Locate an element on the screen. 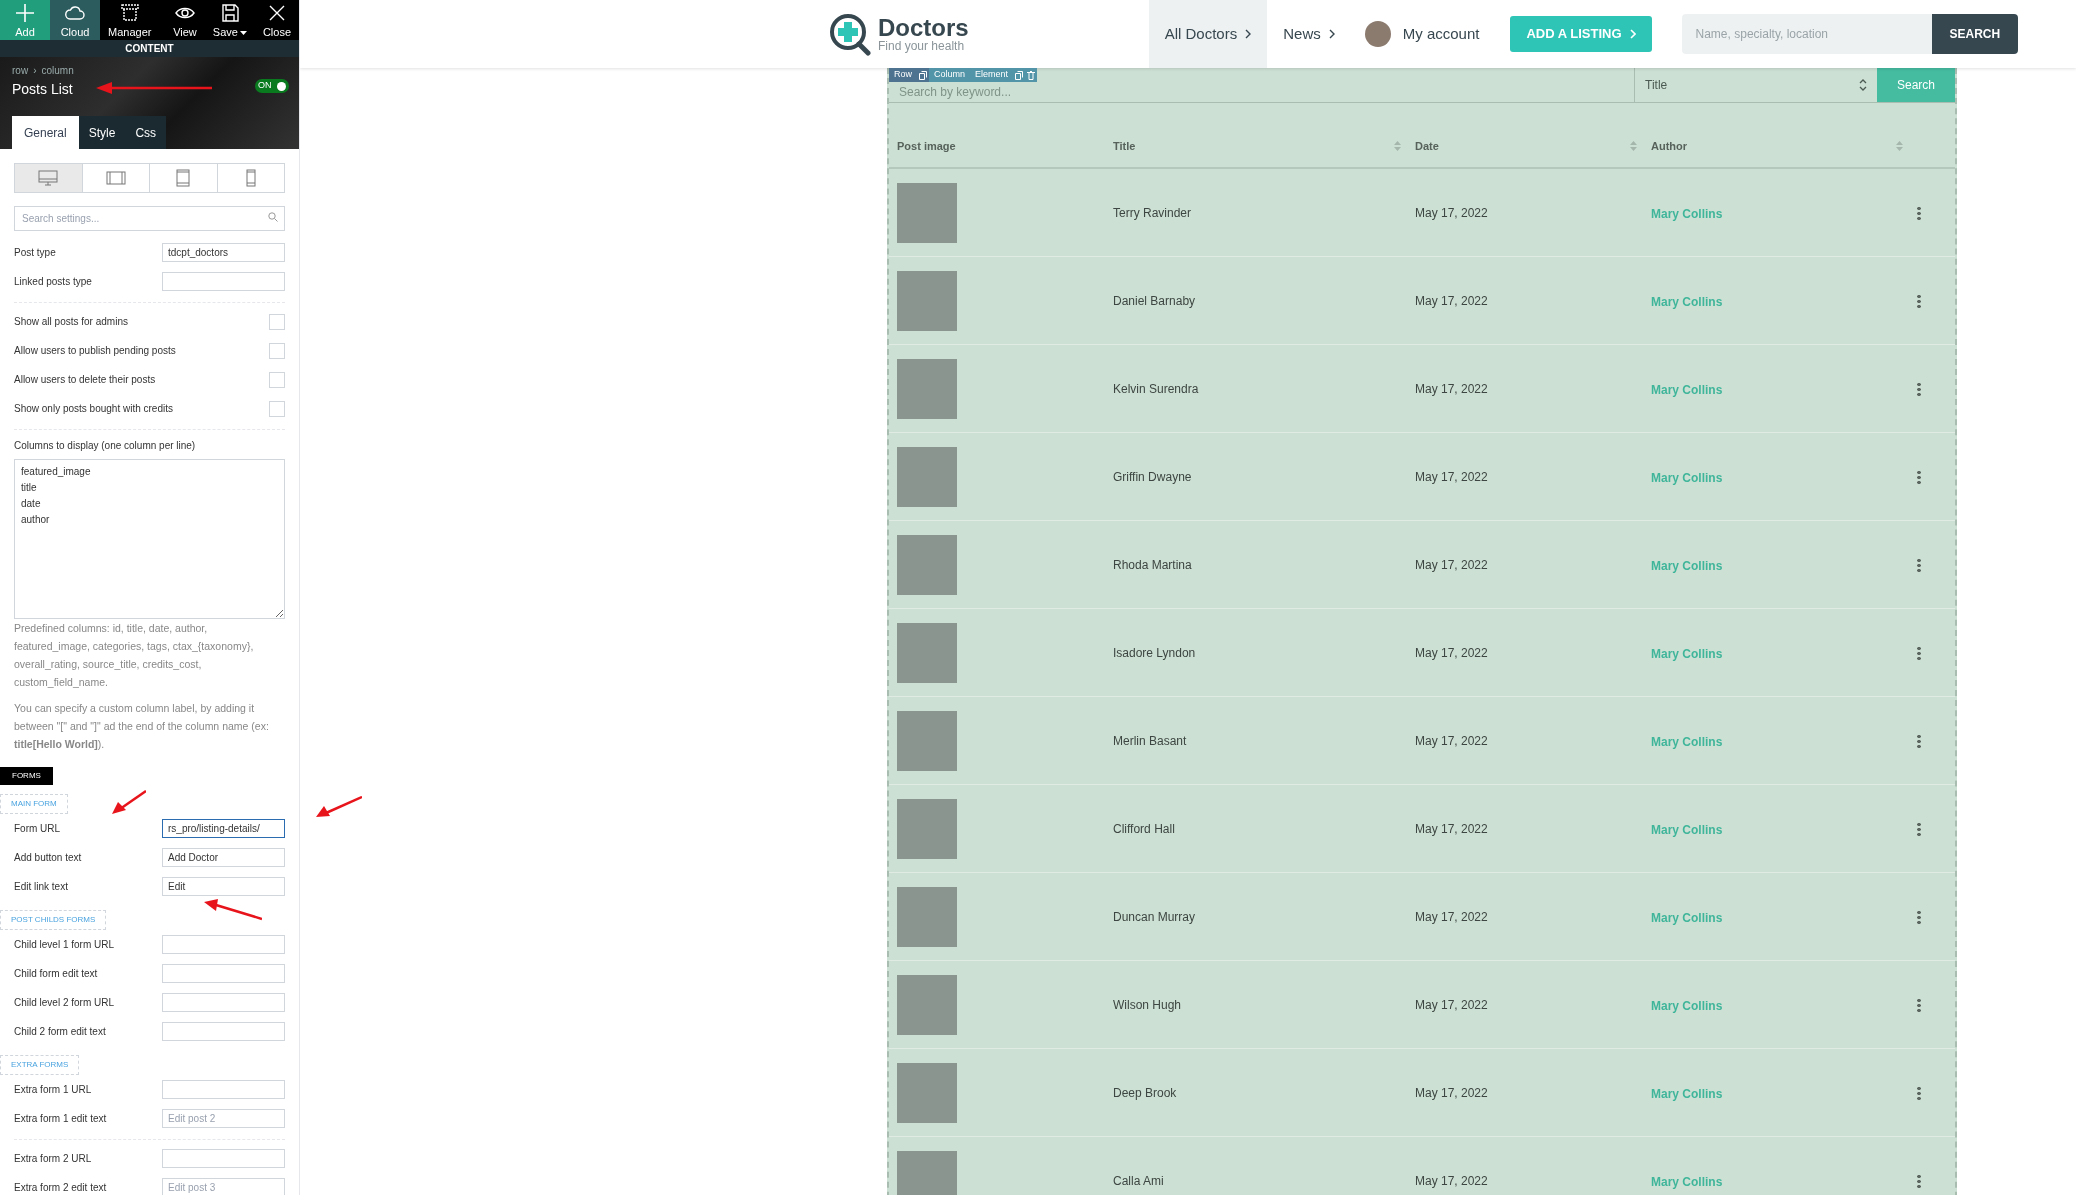  field-label: Edit link text is located at coordinates (41, 887).